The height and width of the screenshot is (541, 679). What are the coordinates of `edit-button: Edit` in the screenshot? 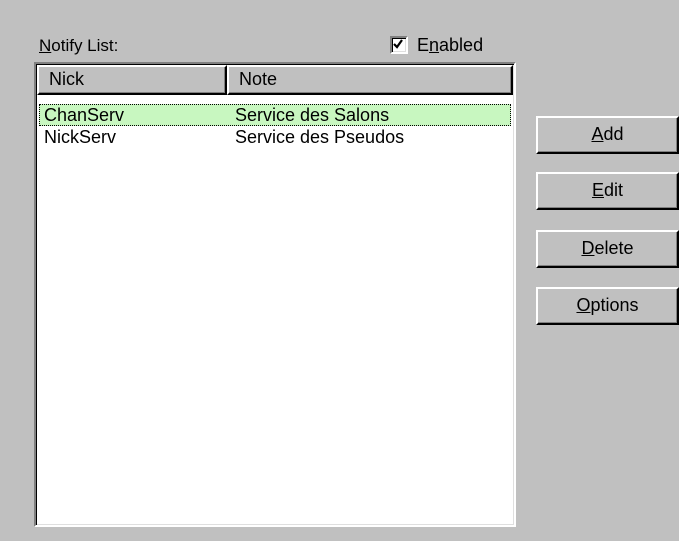 It's located at (607, 191).